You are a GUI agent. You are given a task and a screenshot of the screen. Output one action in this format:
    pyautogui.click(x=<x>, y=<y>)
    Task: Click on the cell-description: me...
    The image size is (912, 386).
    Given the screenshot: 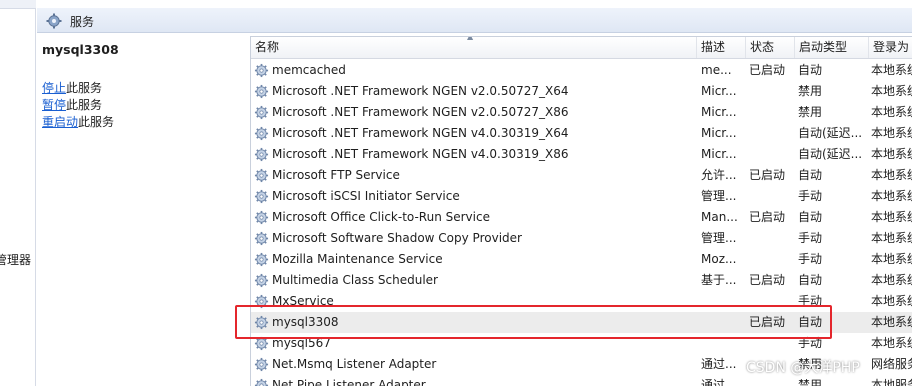 What is the action you would take?
    pyautogui.click(x=716, y=70)
    